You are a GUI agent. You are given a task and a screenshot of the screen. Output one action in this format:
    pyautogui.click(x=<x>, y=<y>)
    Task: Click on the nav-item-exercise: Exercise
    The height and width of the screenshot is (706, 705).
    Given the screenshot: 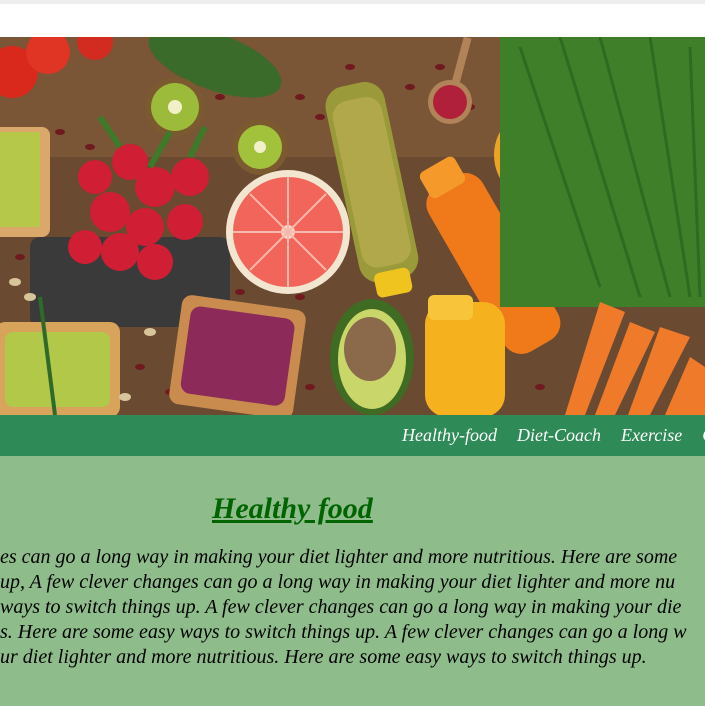 What is the action you would take?
    pyautogui.click(x=651, y=435)
    